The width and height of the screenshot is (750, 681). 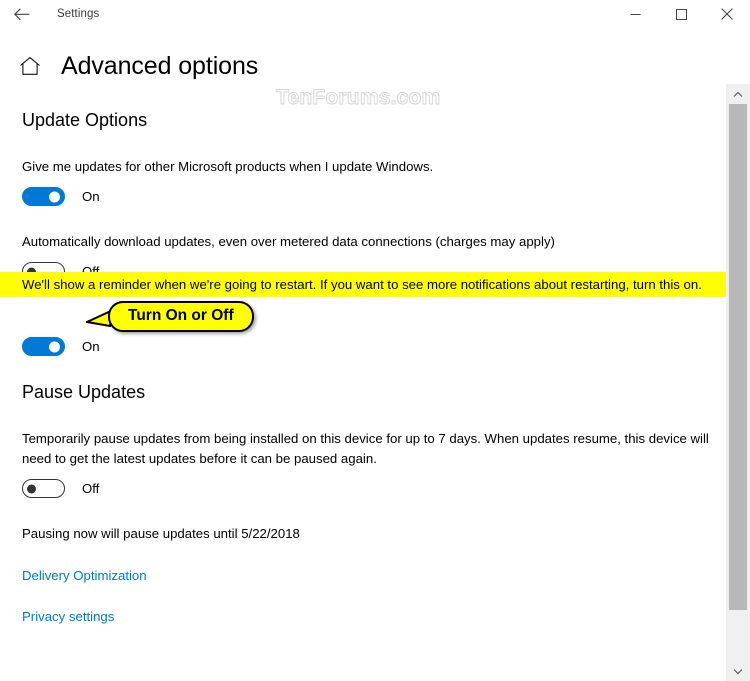 What do you see at coordinates (374, 346) in the screenshot?
I see `setting3-toggle-row: On` at bounding box center [374, 346].